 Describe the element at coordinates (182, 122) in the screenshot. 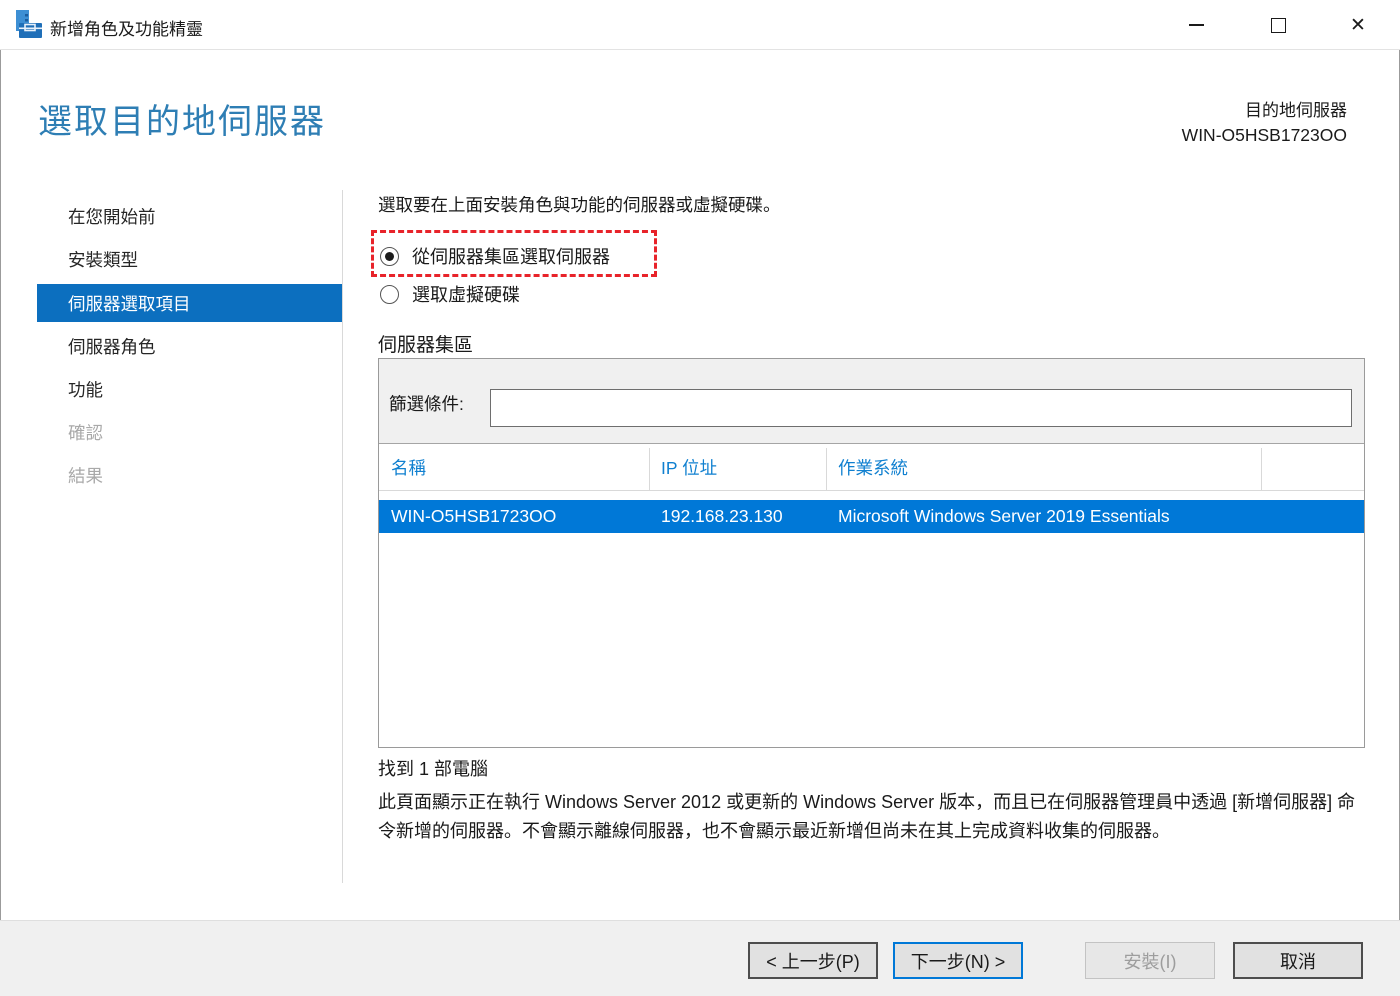

I see `page-title: 選取目的地伺服器` at that location.